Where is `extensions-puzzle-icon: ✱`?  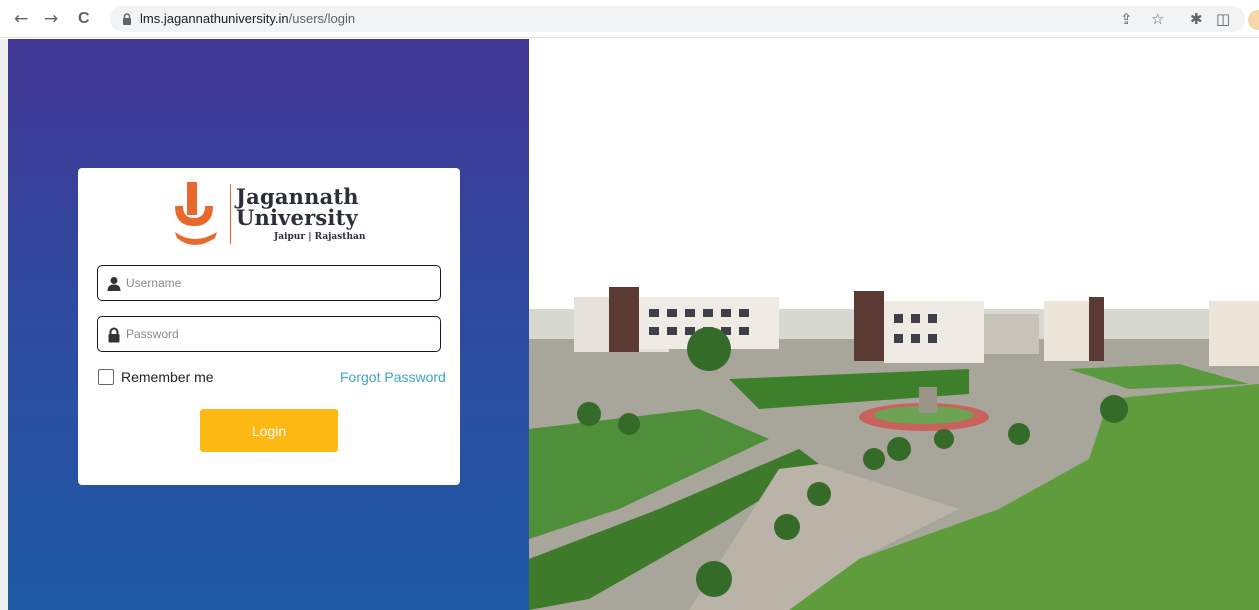
extensions-puzzle-icon: ✱ is located at coordinates (1196, 19).